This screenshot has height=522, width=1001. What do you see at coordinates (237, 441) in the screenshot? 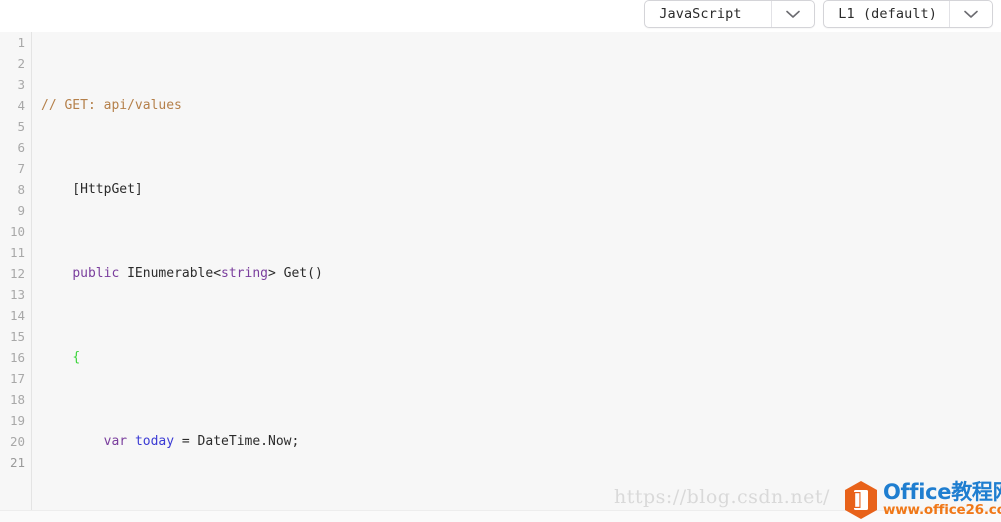
I see `code-token: = DateTime.Now;` at bounding box center [237, 441].